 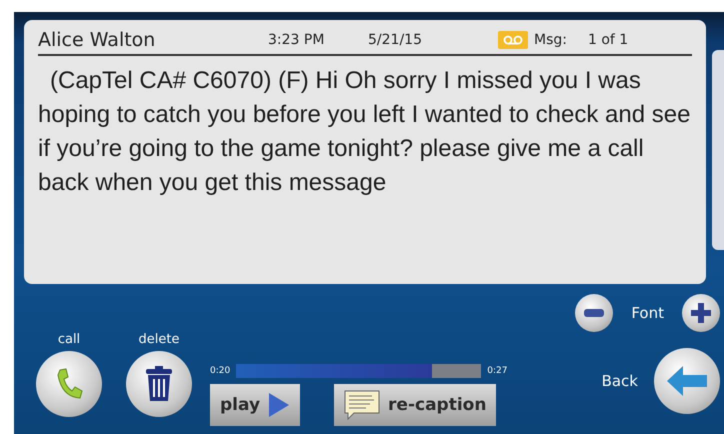 I want to click on scroll-bar, so click(x=718, y=150).